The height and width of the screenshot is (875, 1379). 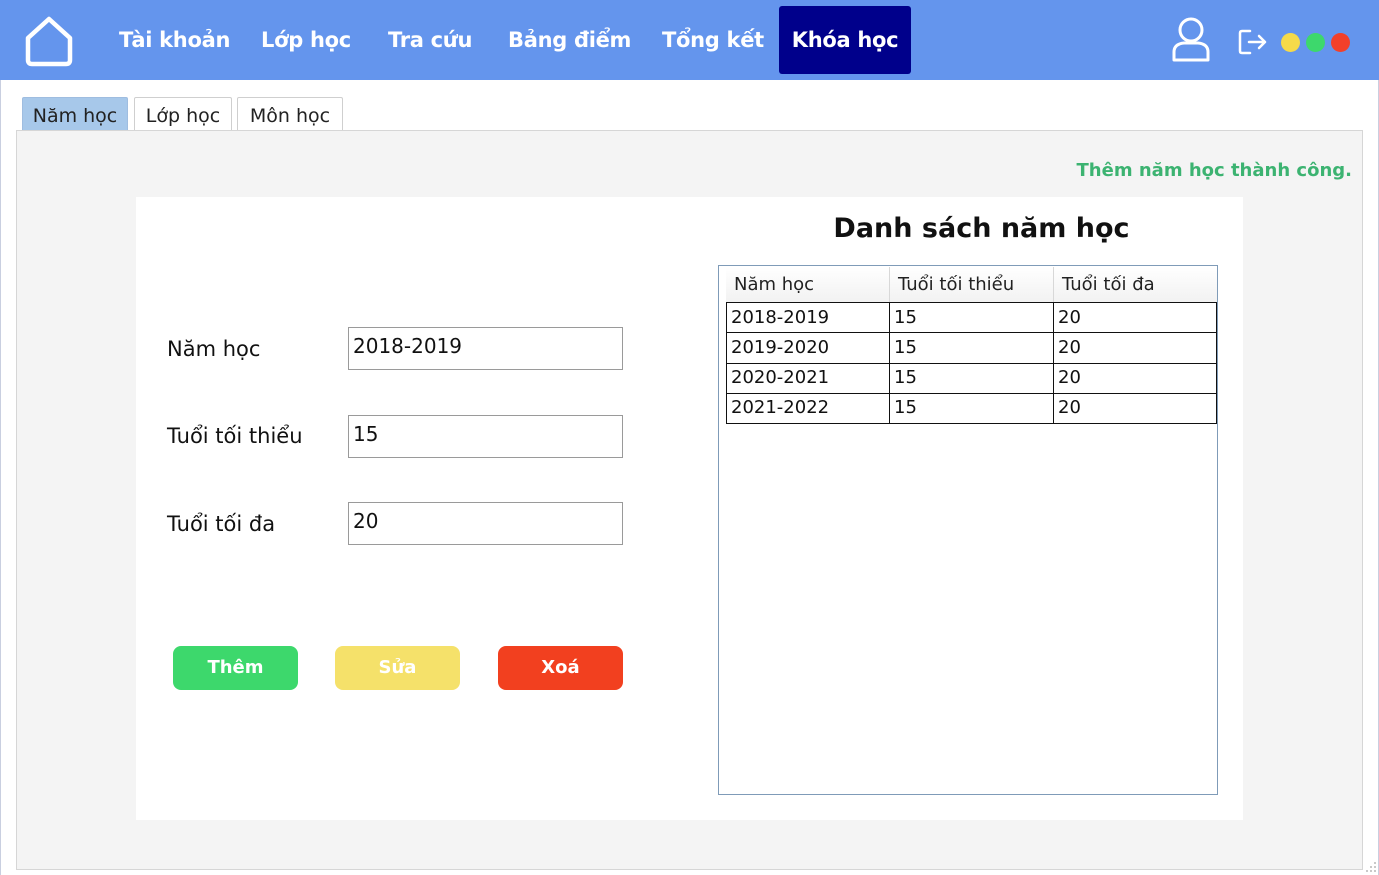 What do you see at coordinates (1214, 170) in the screenshot?
I see `status-message: Thêm năm học thành công.` at bounding box center [1214, 170].